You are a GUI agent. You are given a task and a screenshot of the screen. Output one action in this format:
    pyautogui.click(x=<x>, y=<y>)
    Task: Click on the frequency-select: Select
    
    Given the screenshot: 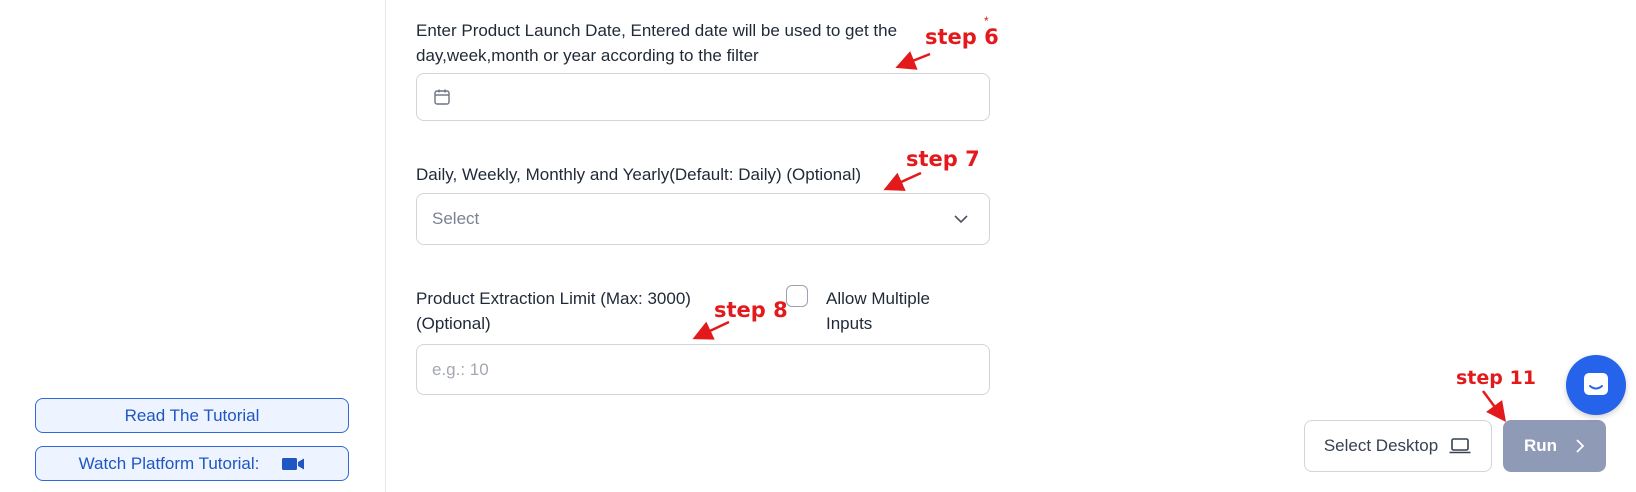 What is the action you would take?
    pyautogui.click(x=703, y=219)
    